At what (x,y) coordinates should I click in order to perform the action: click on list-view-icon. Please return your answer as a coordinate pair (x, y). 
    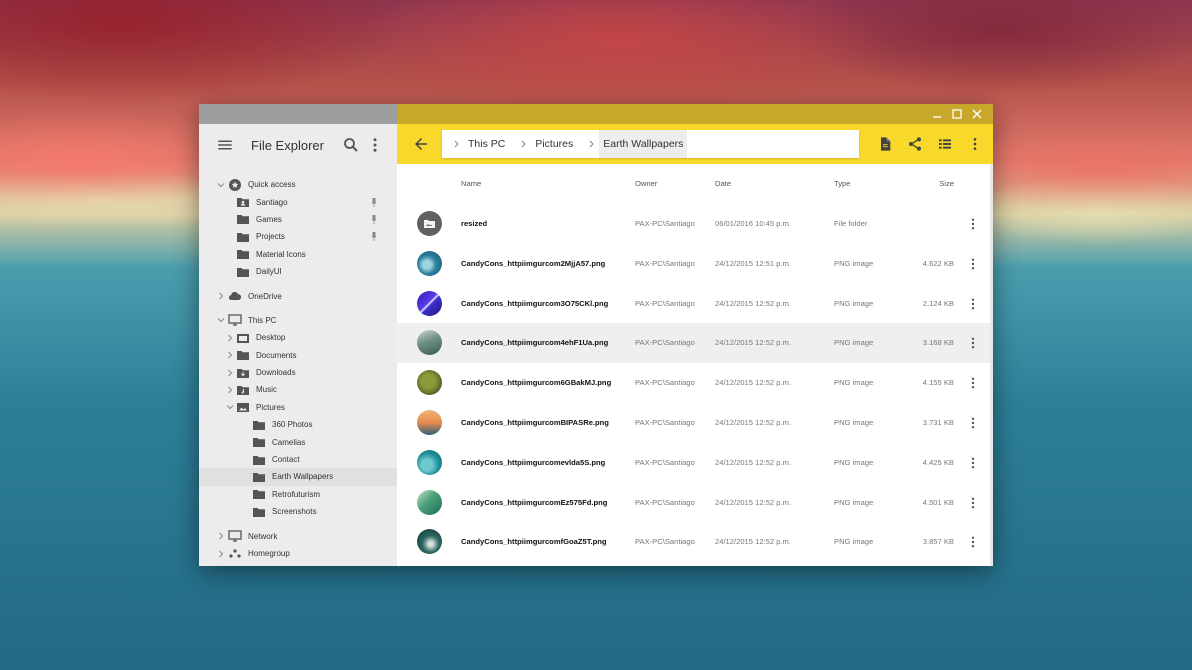
    Looking at the image, I should click on (945, 144).